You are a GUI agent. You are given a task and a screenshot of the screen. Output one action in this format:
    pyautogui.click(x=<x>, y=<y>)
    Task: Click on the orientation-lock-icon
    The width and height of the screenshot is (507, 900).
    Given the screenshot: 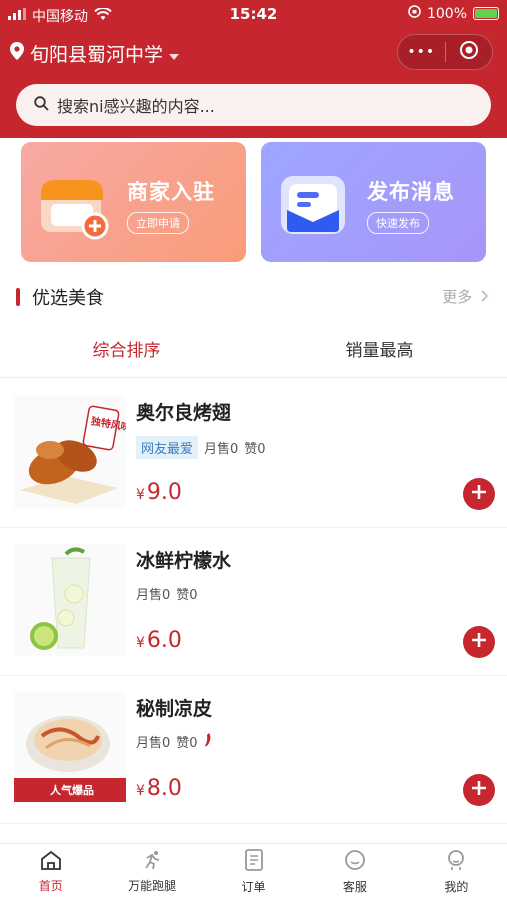 What is the action you would take?
    pyautogui.click(x=414, y=13)
    